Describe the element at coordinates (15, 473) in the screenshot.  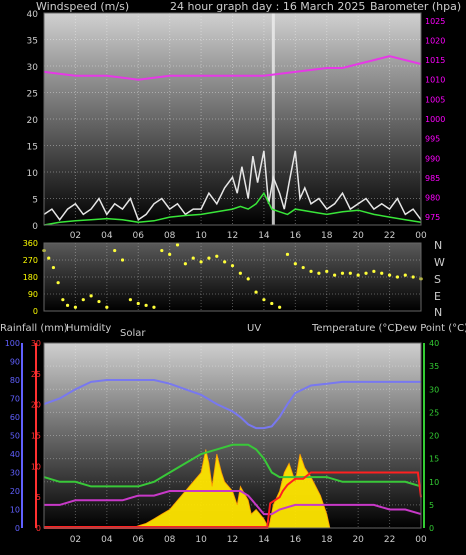
I see `humidity-tick-label: 30` at that location.